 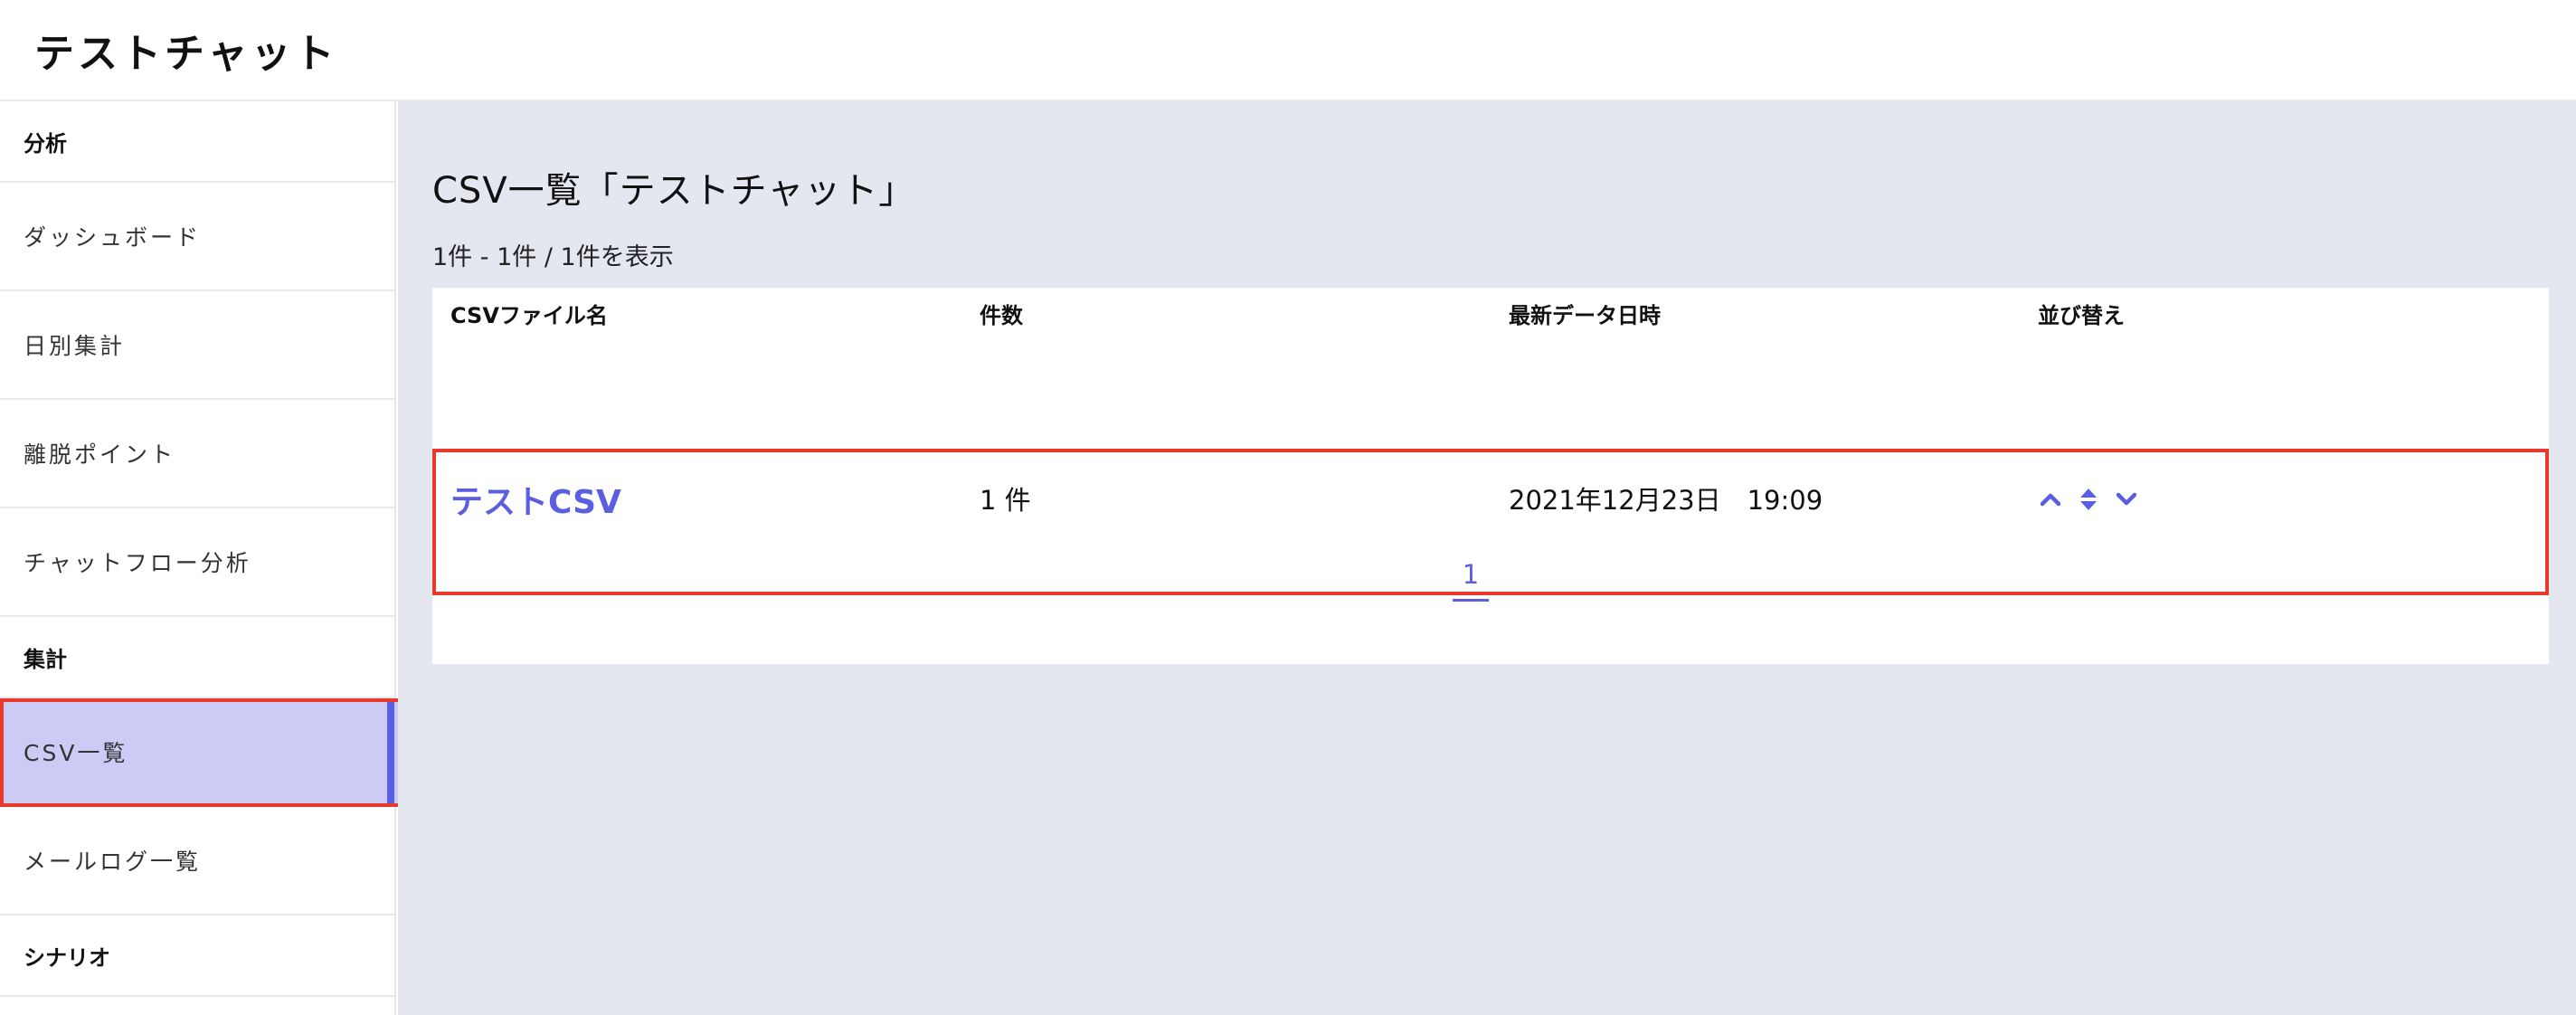 What do you see at coordinates (1002, 315) in the screenshot?
I see `header-count: 件数` at bounding box center [1002, 315].